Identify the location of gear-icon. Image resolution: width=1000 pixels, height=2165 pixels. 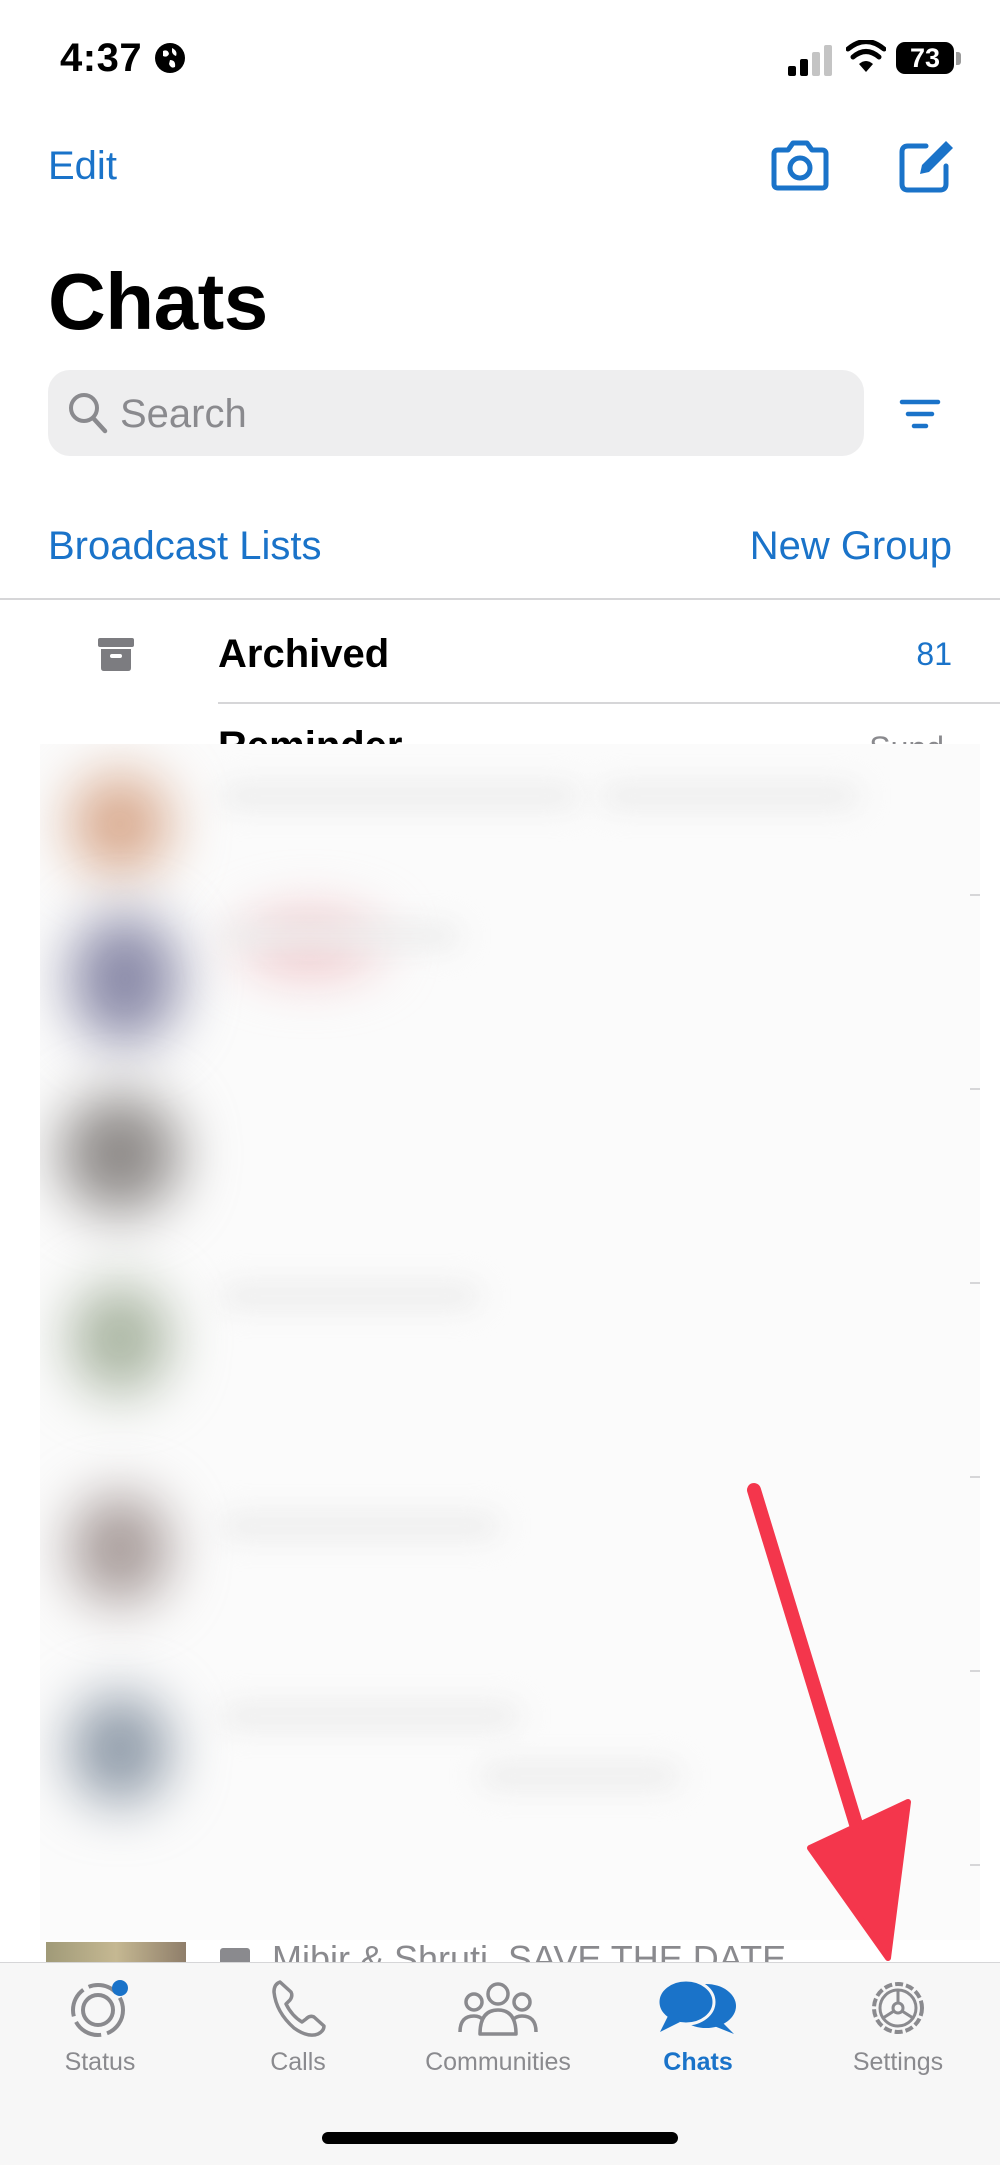
(898, 2008).